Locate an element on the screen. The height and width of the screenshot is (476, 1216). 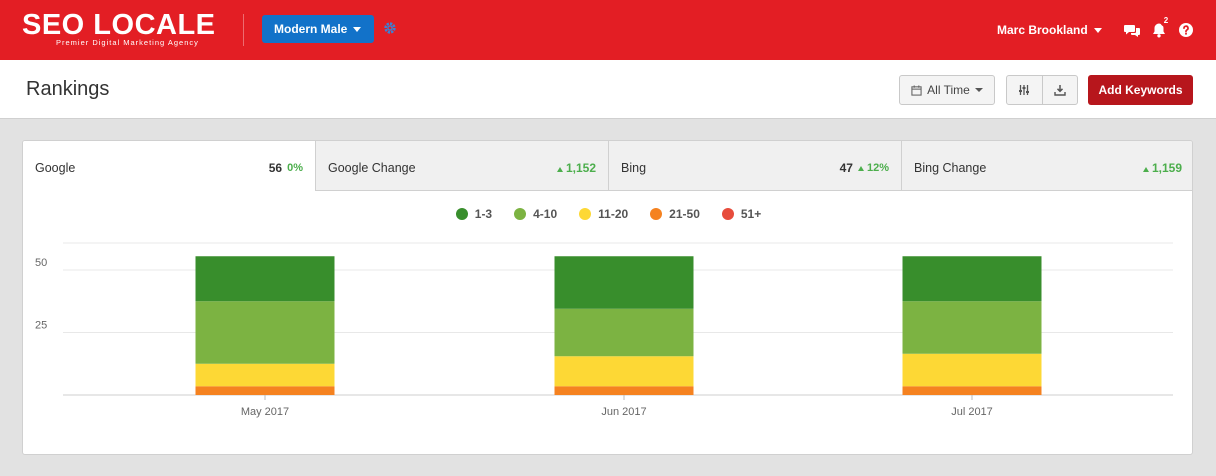
tab-bing-percent: 12% is located at coordinates (877, 168).